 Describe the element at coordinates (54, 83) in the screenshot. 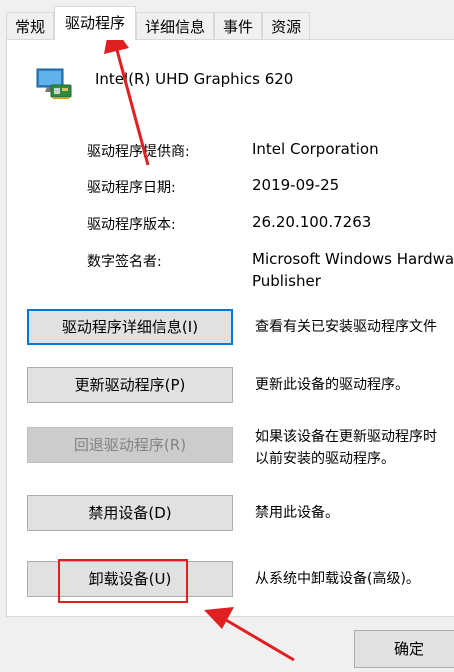

I see `display-adapter-icon` at that location.